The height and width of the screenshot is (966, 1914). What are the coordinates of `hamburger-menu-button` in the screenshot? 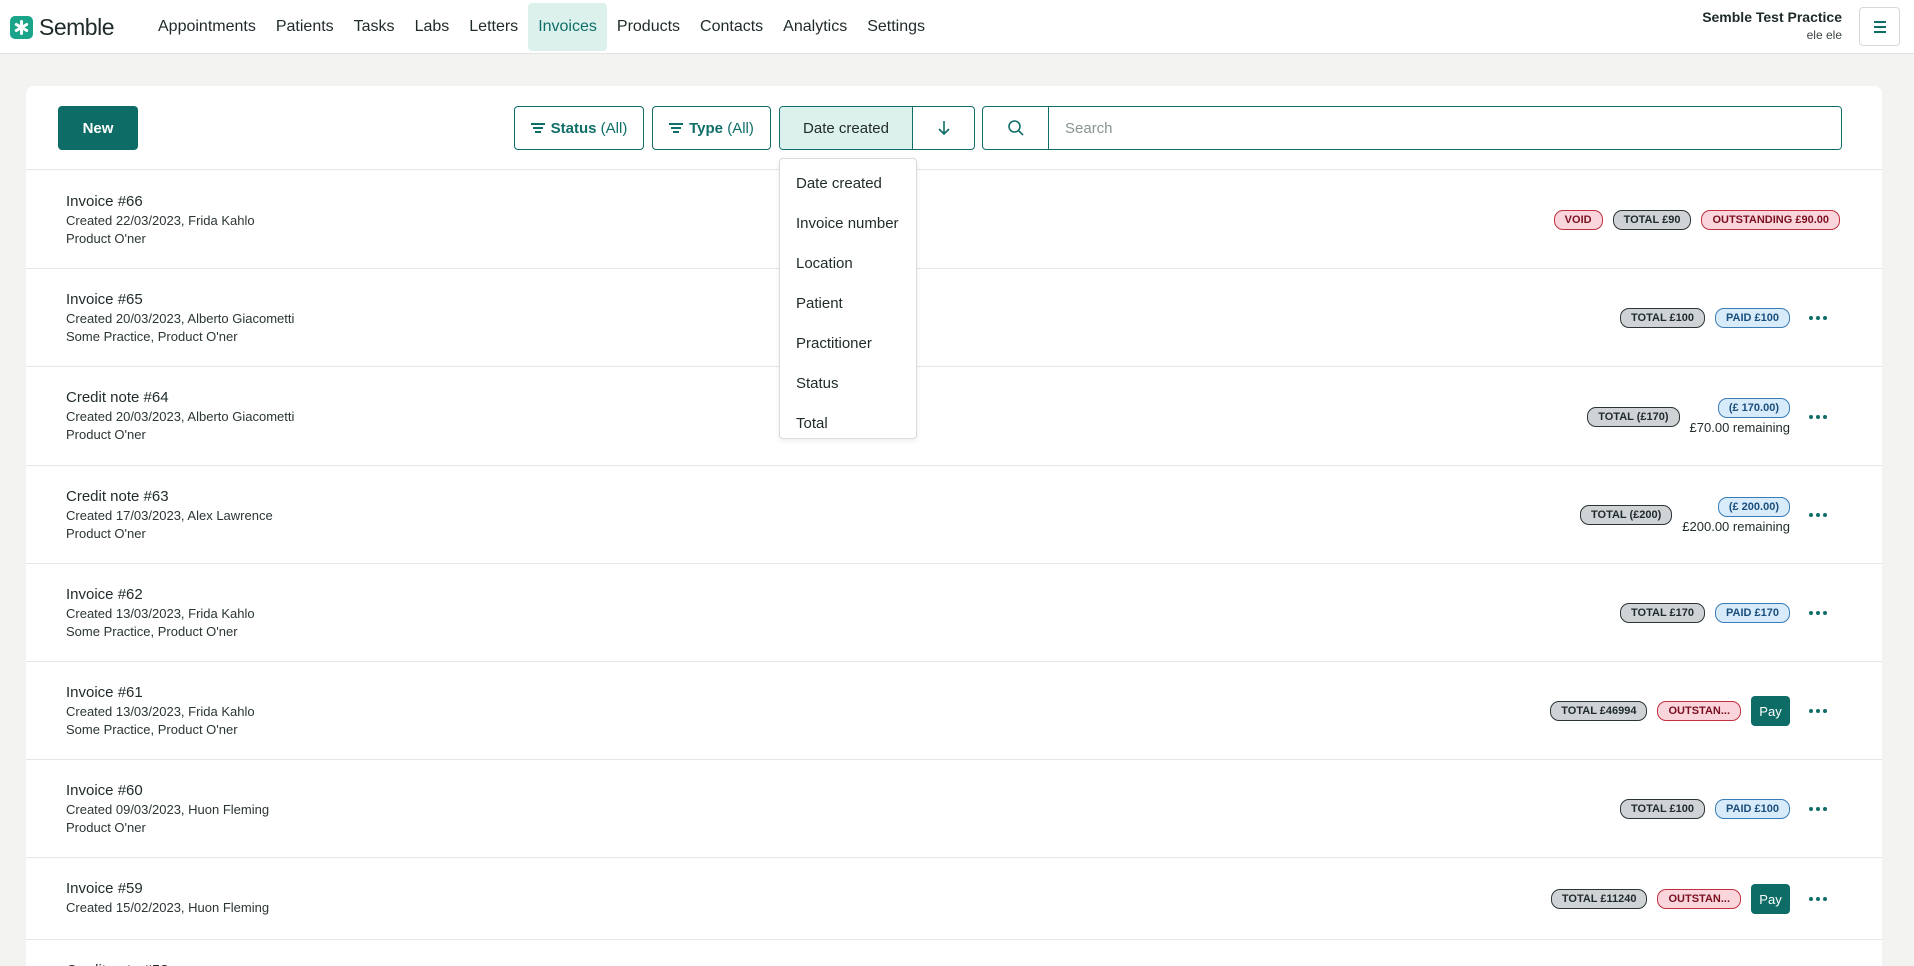 It's located at (1879, 26).